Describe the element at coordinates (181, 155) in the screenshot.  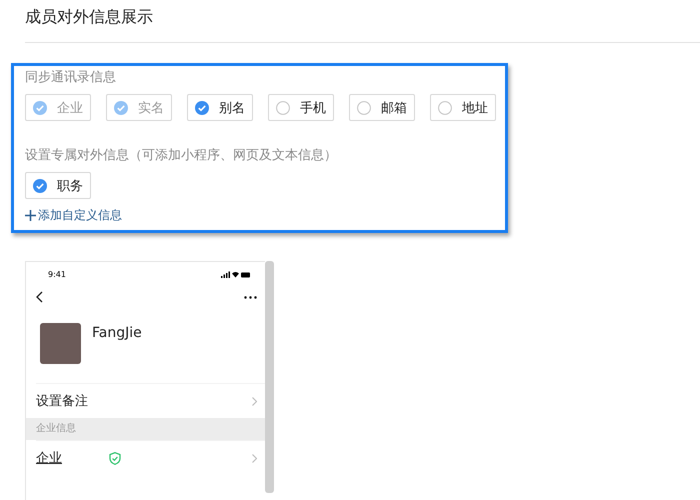
I see `section-label: 设置专属对外信息（可添加小程序、网页及文本信息）` at that location.